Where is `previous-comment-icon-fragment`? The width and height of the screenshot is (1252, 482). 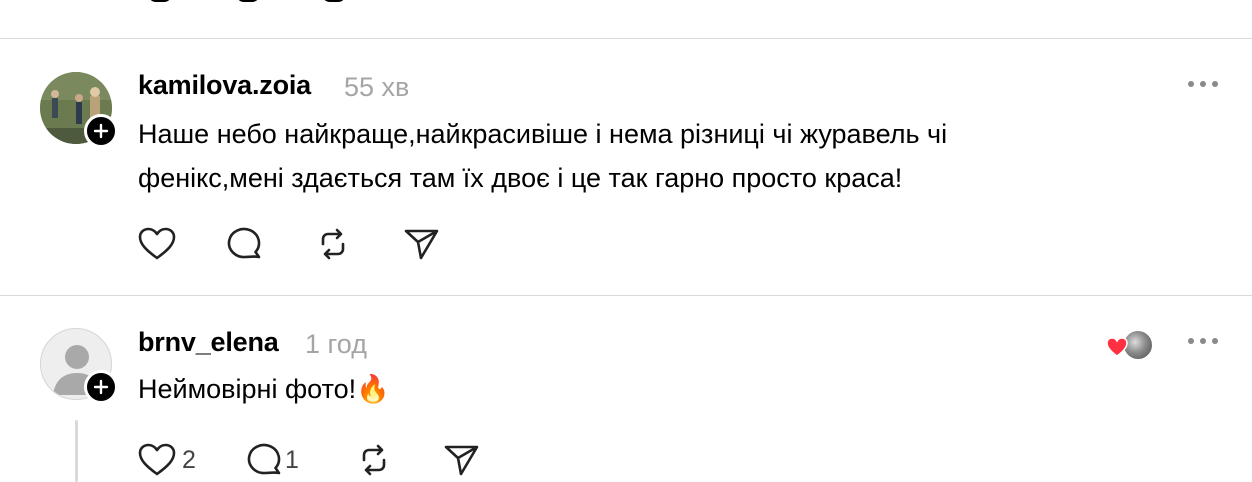 previous-comment-icon-fragment is located at coordinates (248, 1).